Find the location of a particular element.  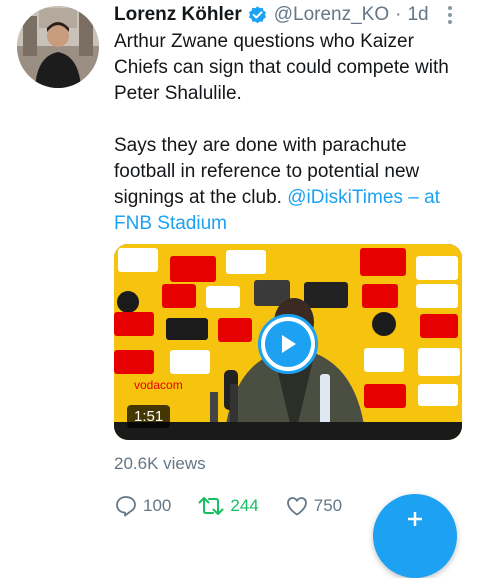

like-button: 750 is located at coordinates (313, 506).